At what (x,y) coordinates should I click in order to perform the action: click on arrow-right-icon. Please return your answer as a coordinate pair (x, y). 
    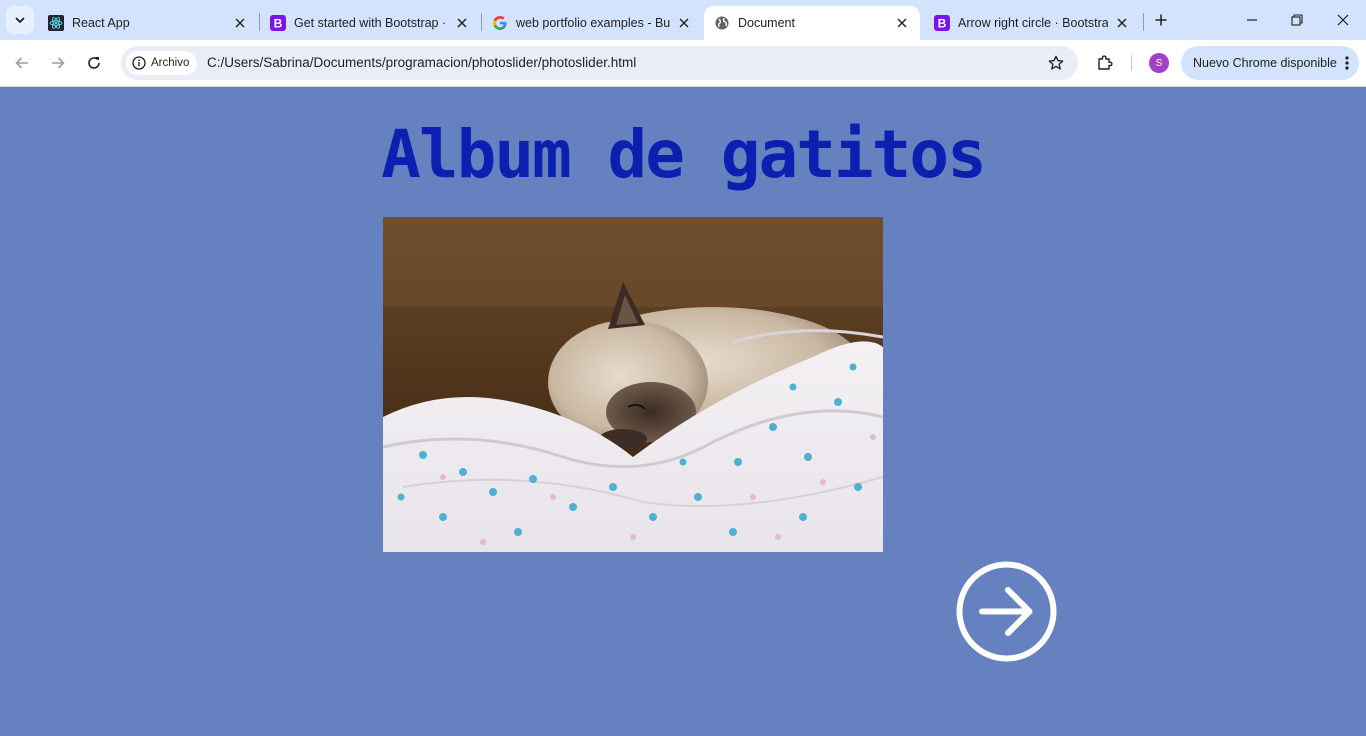
    Looking at the image, I should click on (58, 63).